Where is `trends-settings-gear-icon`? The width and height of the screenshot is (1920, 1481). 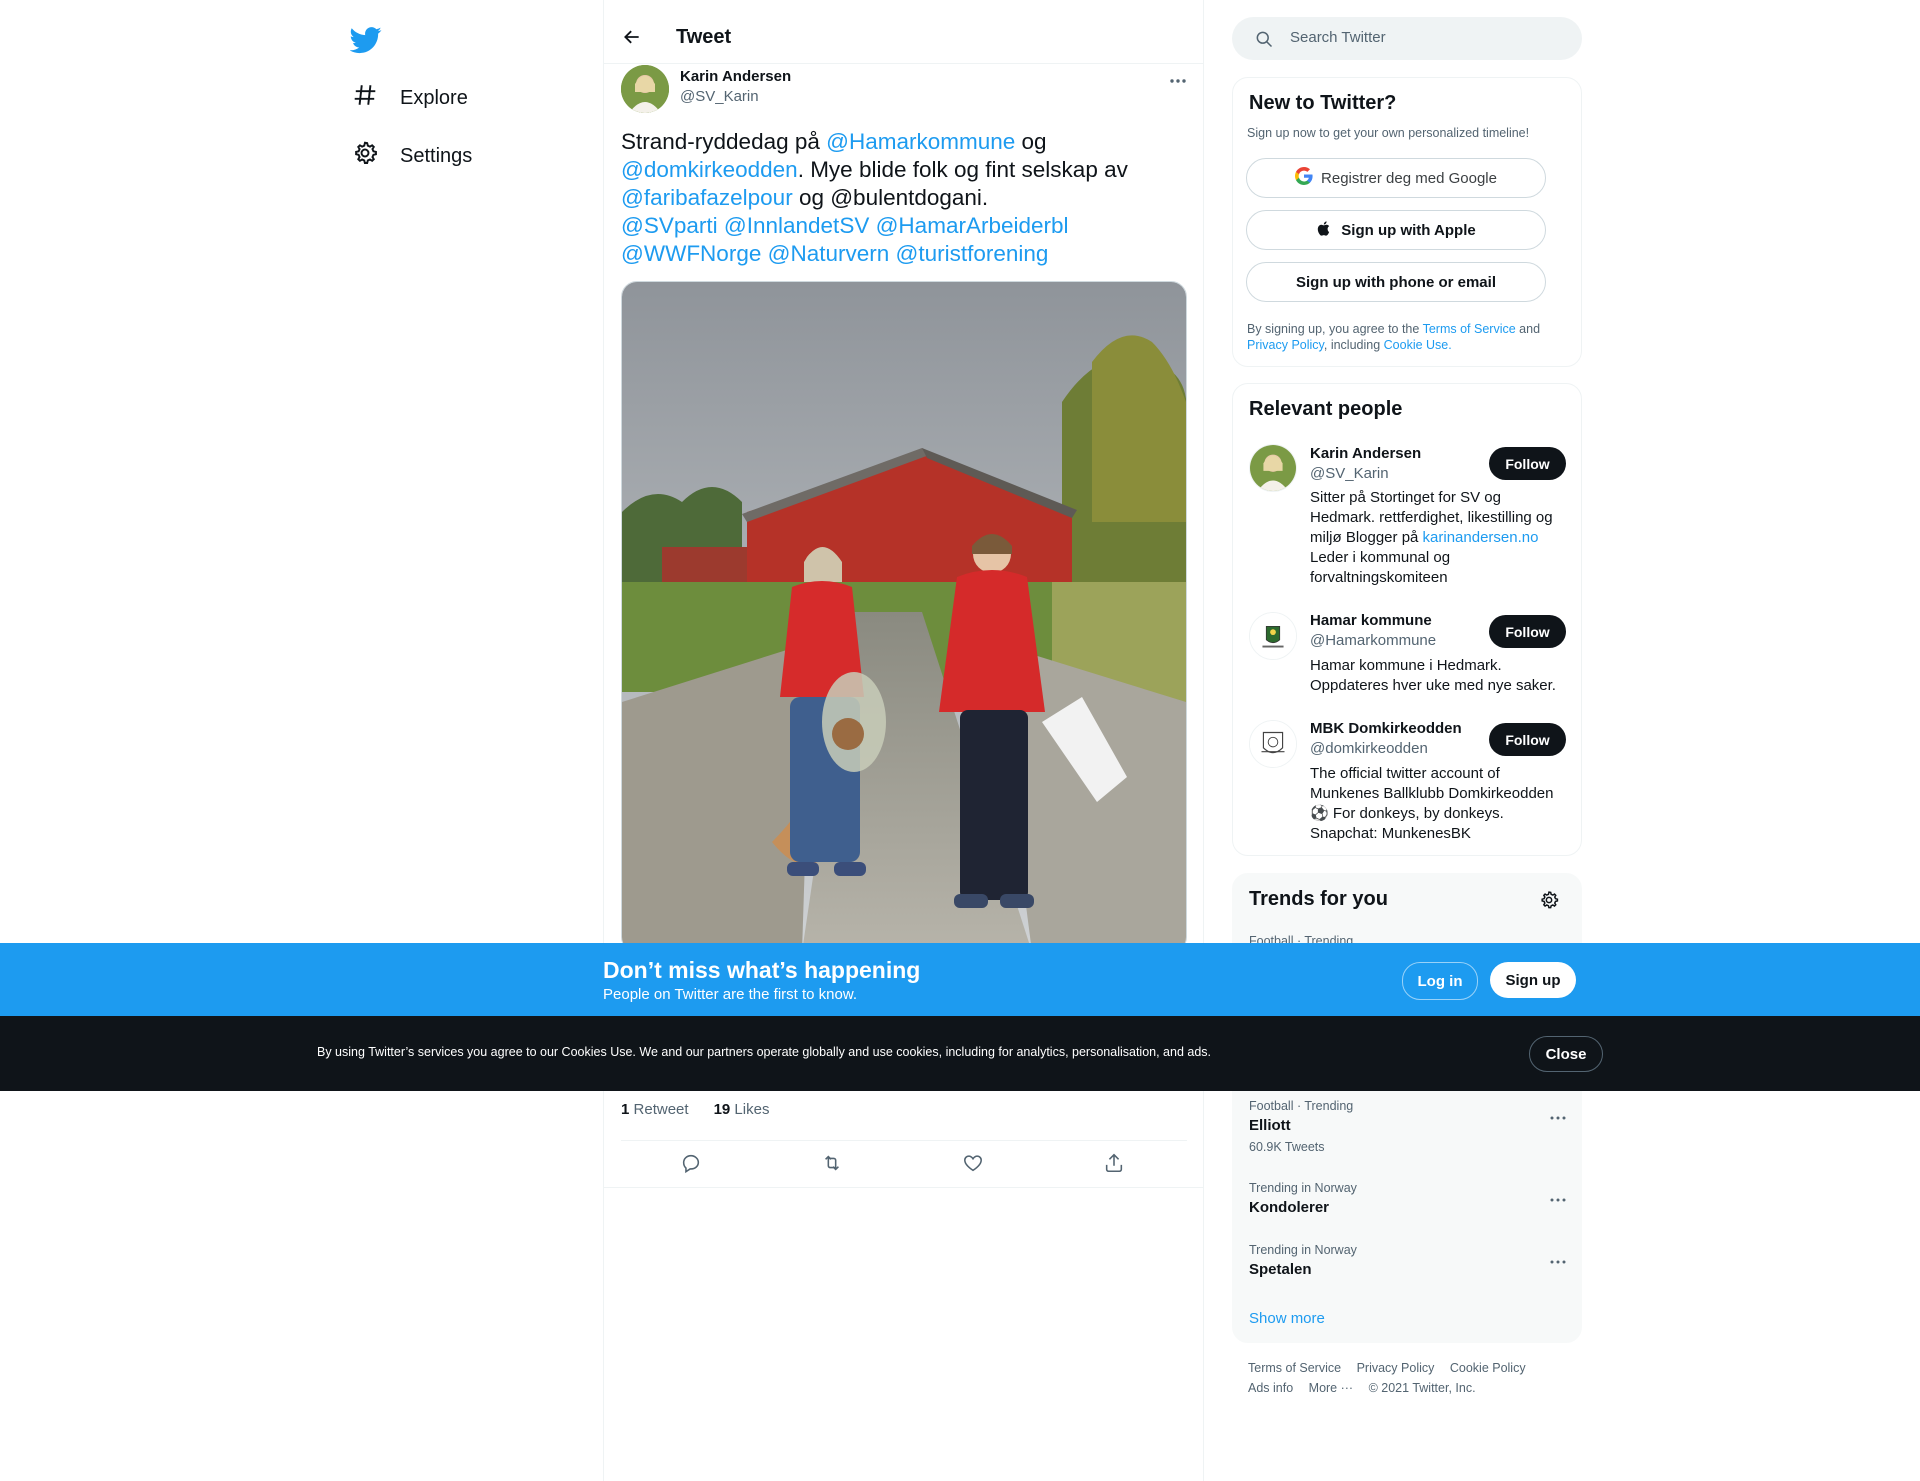
trends-settings-gear-icon is located at coordinates (1549, 900).